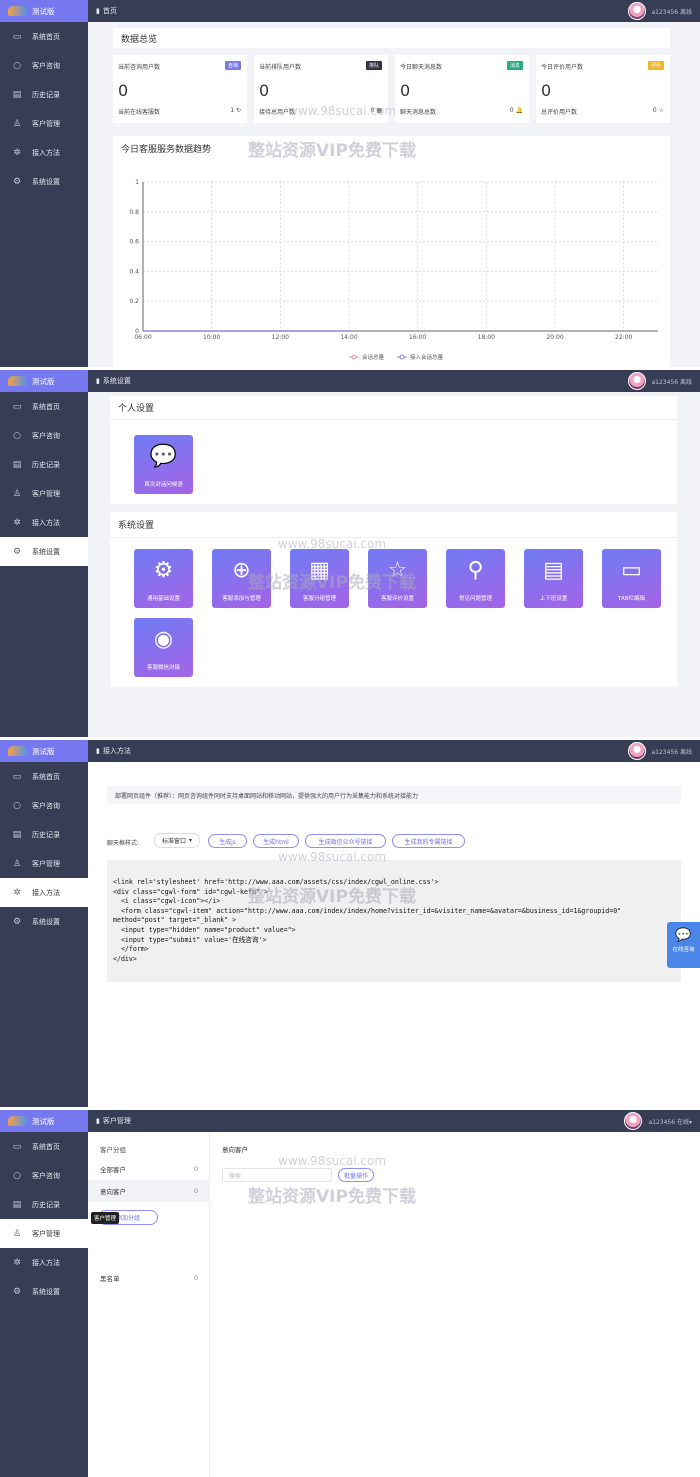 This screenshot has width=700, height=1477. What do you see at coordinates (356, 1175) in the screenshot?
I see `batch-action-button: 批量操作` at bounding box center [356, 1175].